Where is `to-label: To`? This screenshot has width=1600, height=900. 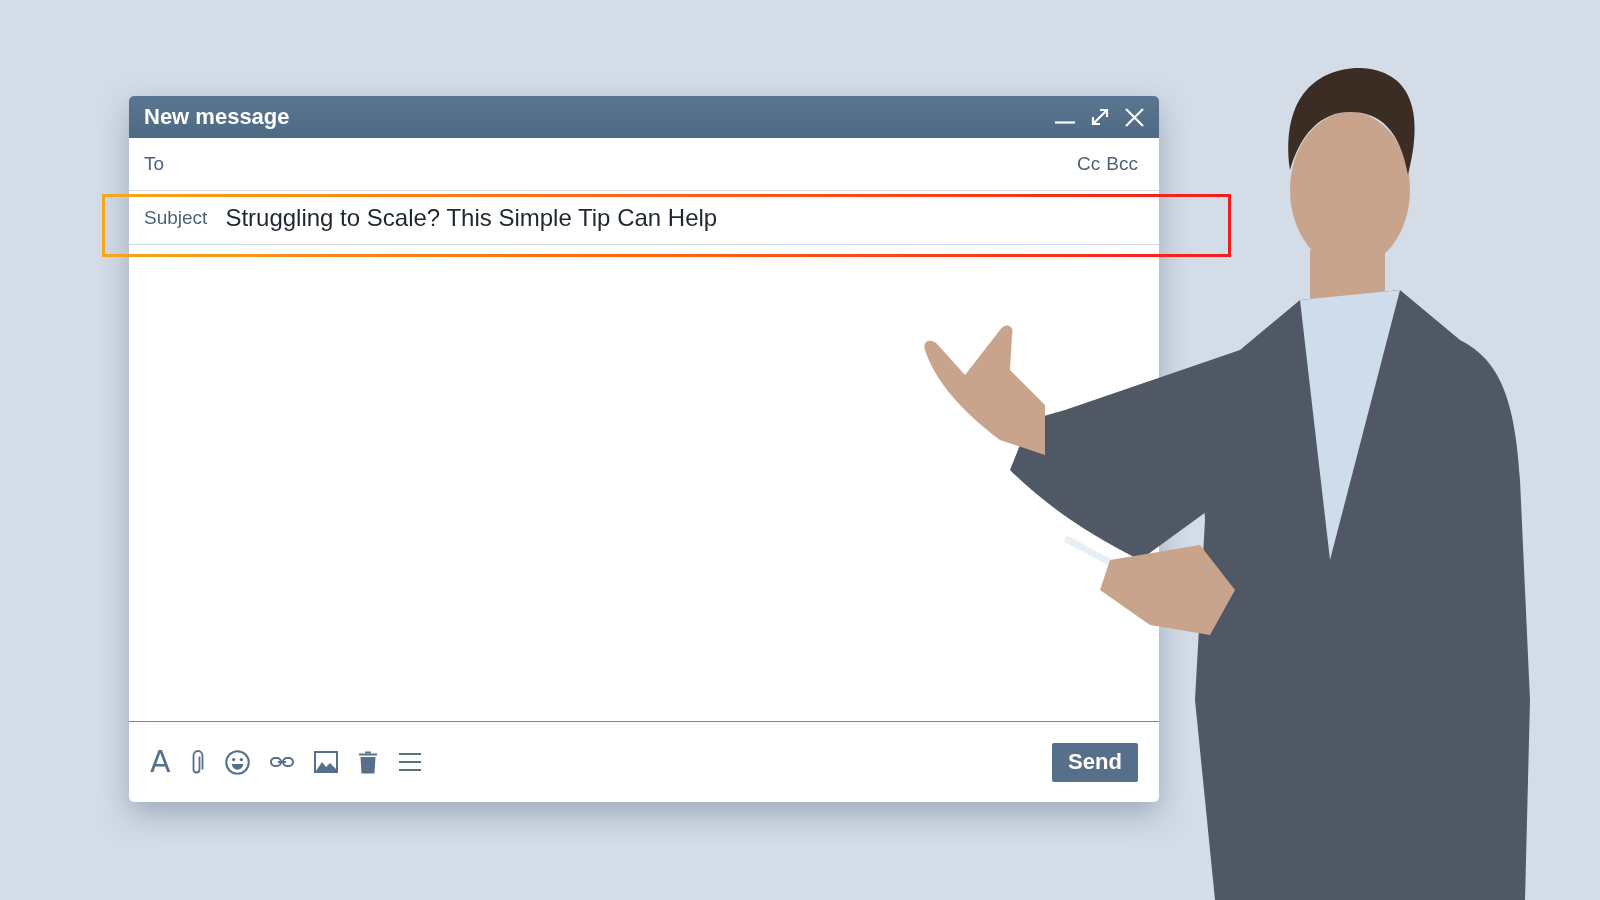
to-label: To is located at coordinates (154, 164).